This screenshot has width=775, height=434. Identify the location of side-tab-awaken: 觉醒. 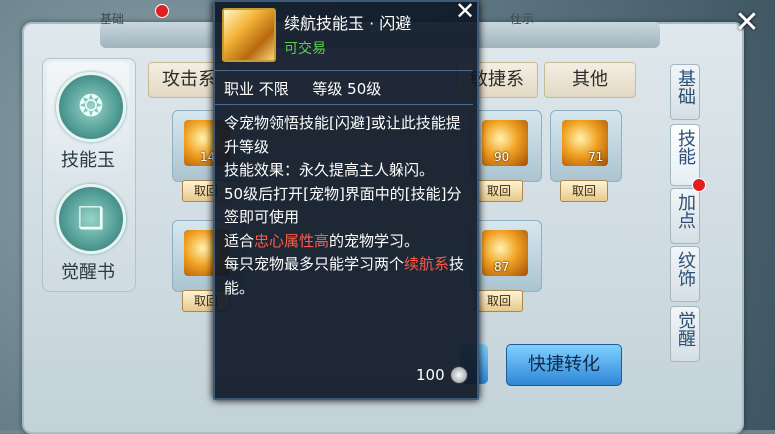
(685, 334).